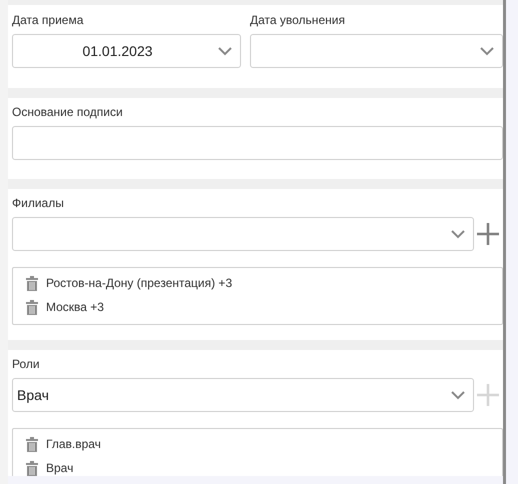  Describe the element at coordinates (257, 143) in the screenshot. I see `input-field` at that location.